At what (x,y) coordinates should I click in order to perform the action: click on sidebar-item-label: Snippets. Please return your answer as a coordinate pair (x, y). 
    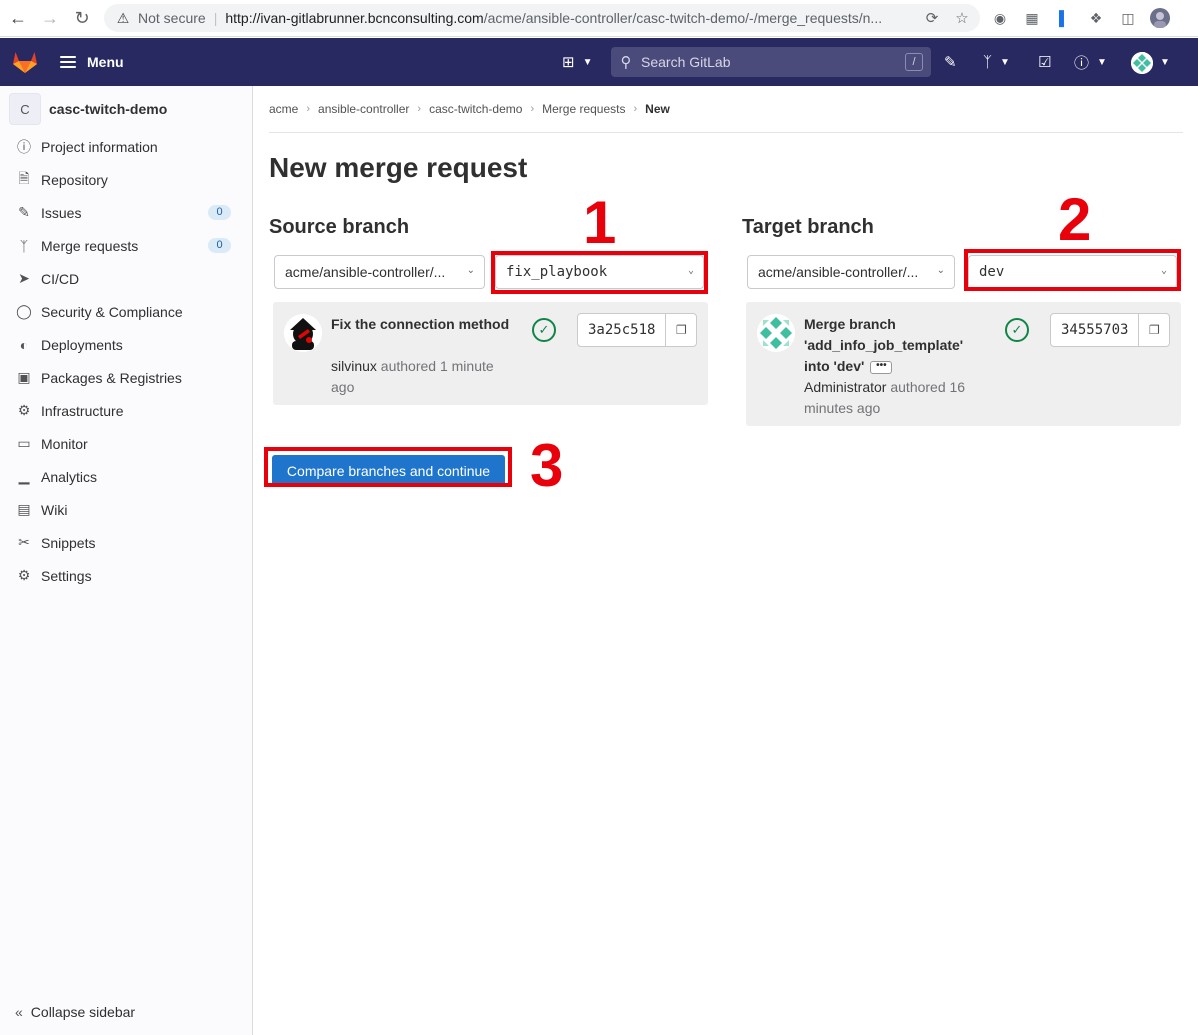
    Looking at the image, I should click on (68, 542).